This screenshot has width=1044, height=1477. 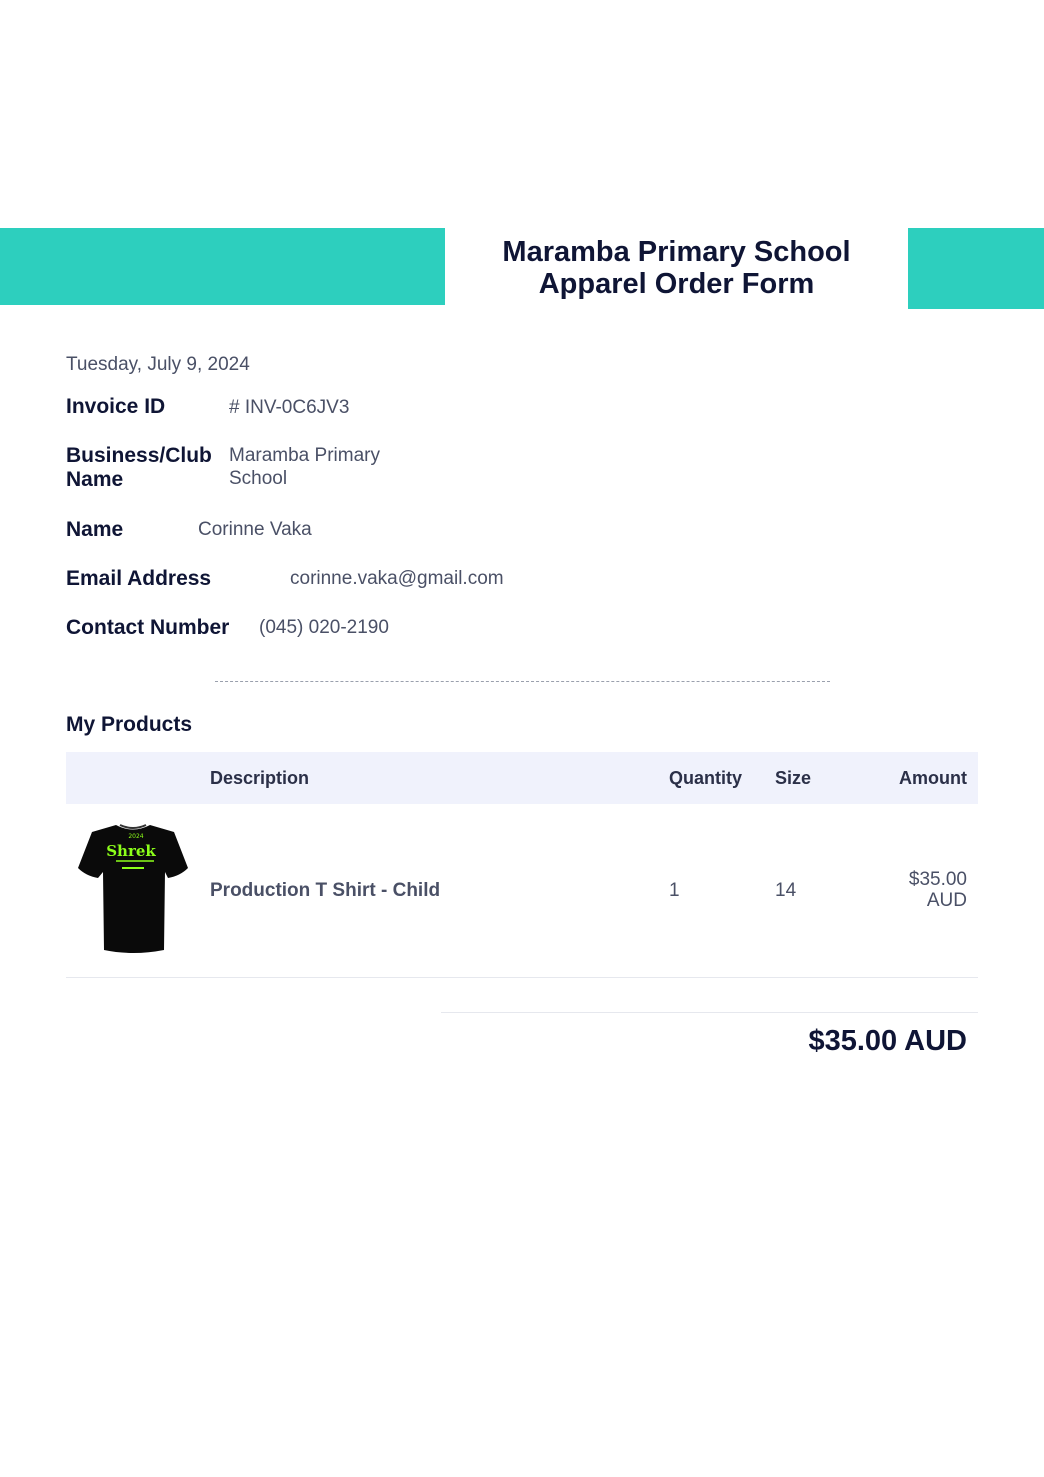 What do you see at coordinates (324, 627) in the screenshot?
I see `contact-number-value: (045) 020-2190` at bounding box center [324, 627].